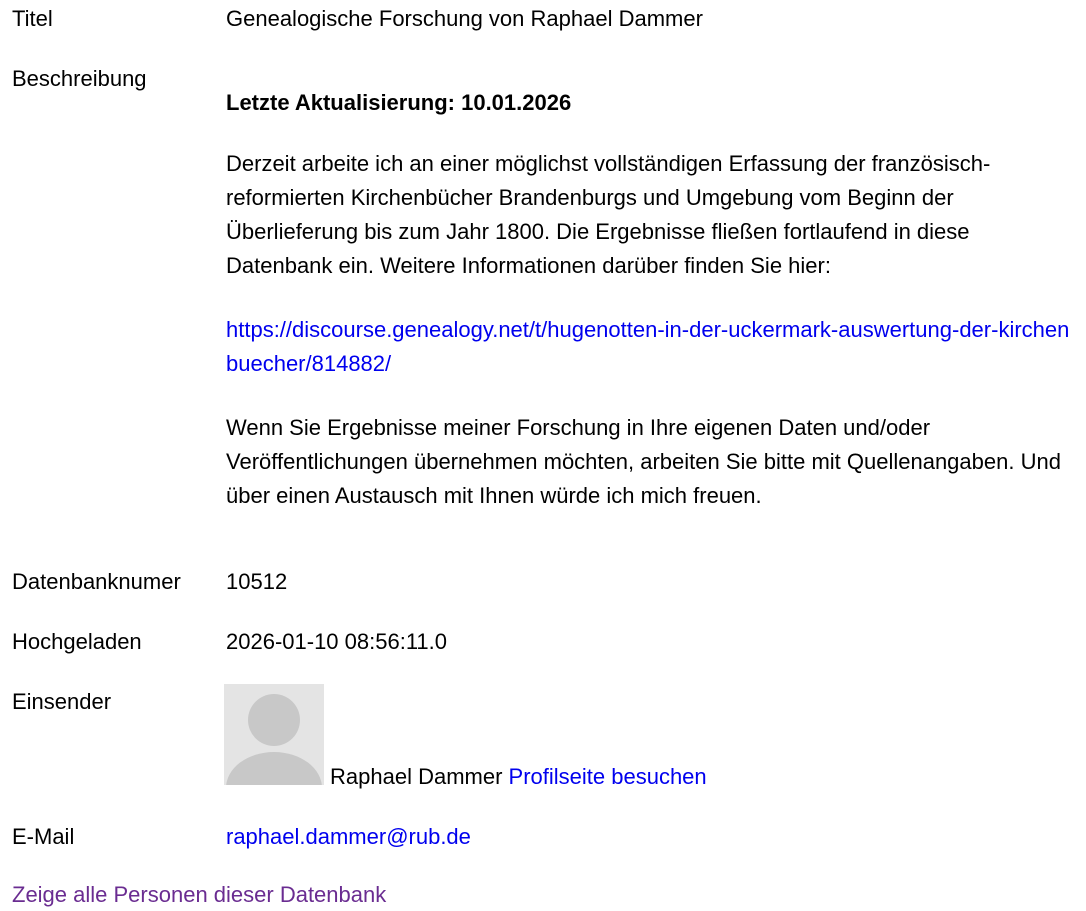 Image resolution: width=1086 pixels, height=911 pixels. What do you see at coordinates (257, 581) in the screenshot?
I see `db-number-value: 10512` at bounding box center [257, 581].